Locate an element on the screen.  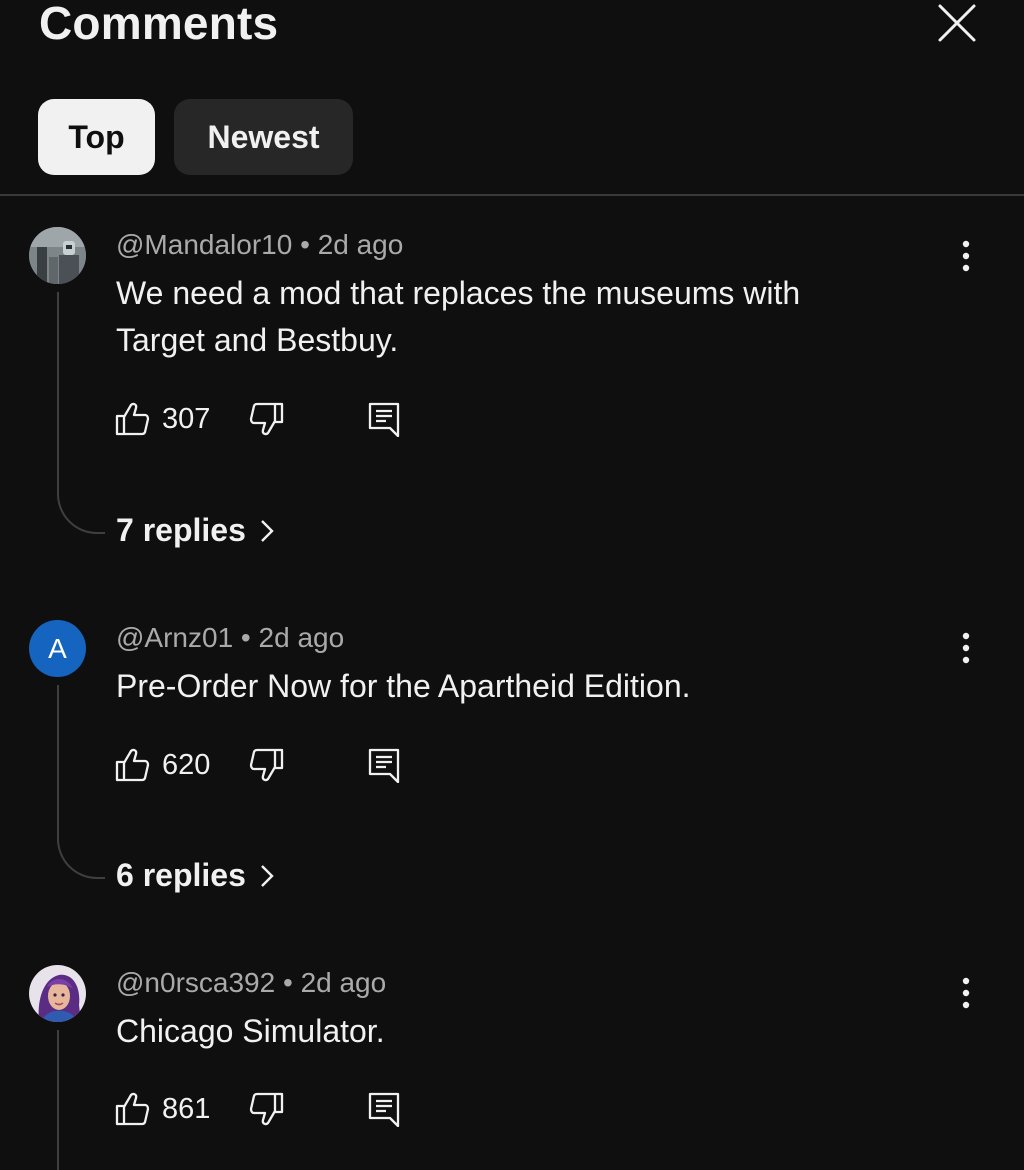
replies-label: 6 replies is located at coordinates (181, 875).